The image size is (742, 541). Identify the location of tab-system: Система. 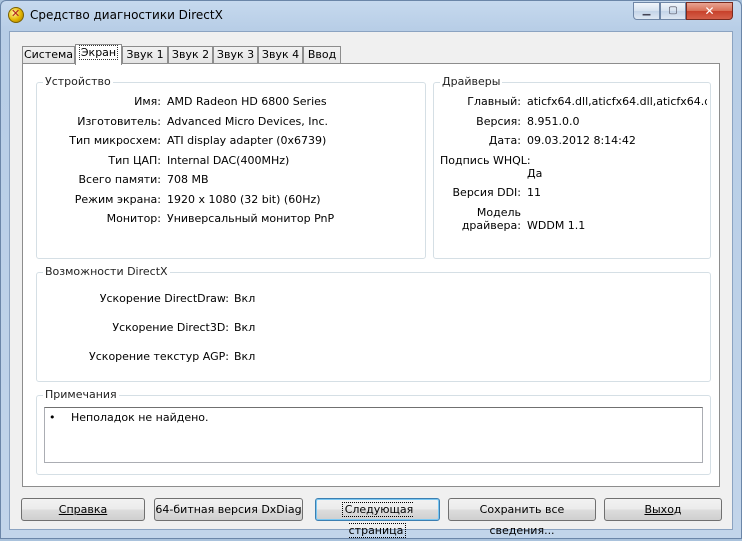
(48, 55).